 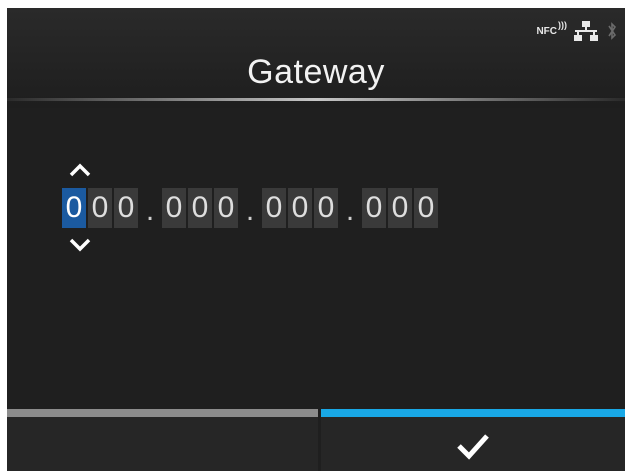 I want to click on confirm-button, so click(x=473, y=440).